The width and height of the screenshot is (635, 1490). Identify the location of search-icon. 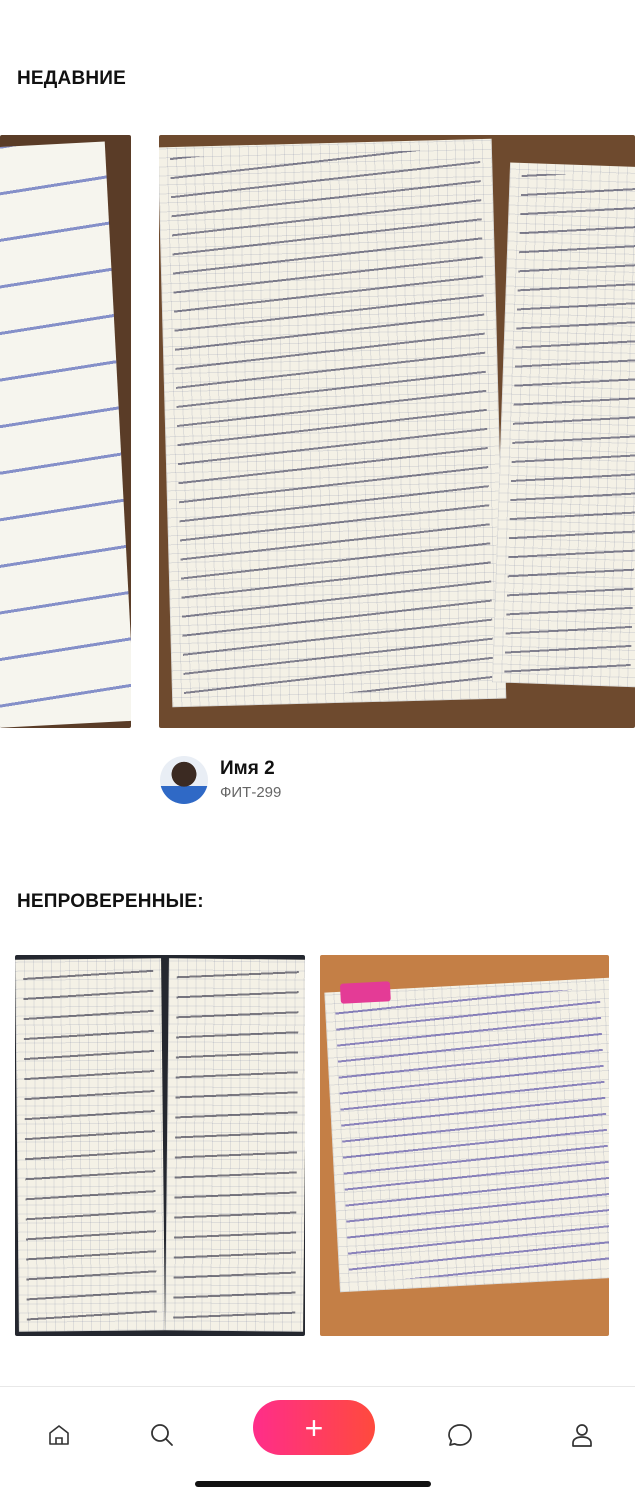
(162, 1435).